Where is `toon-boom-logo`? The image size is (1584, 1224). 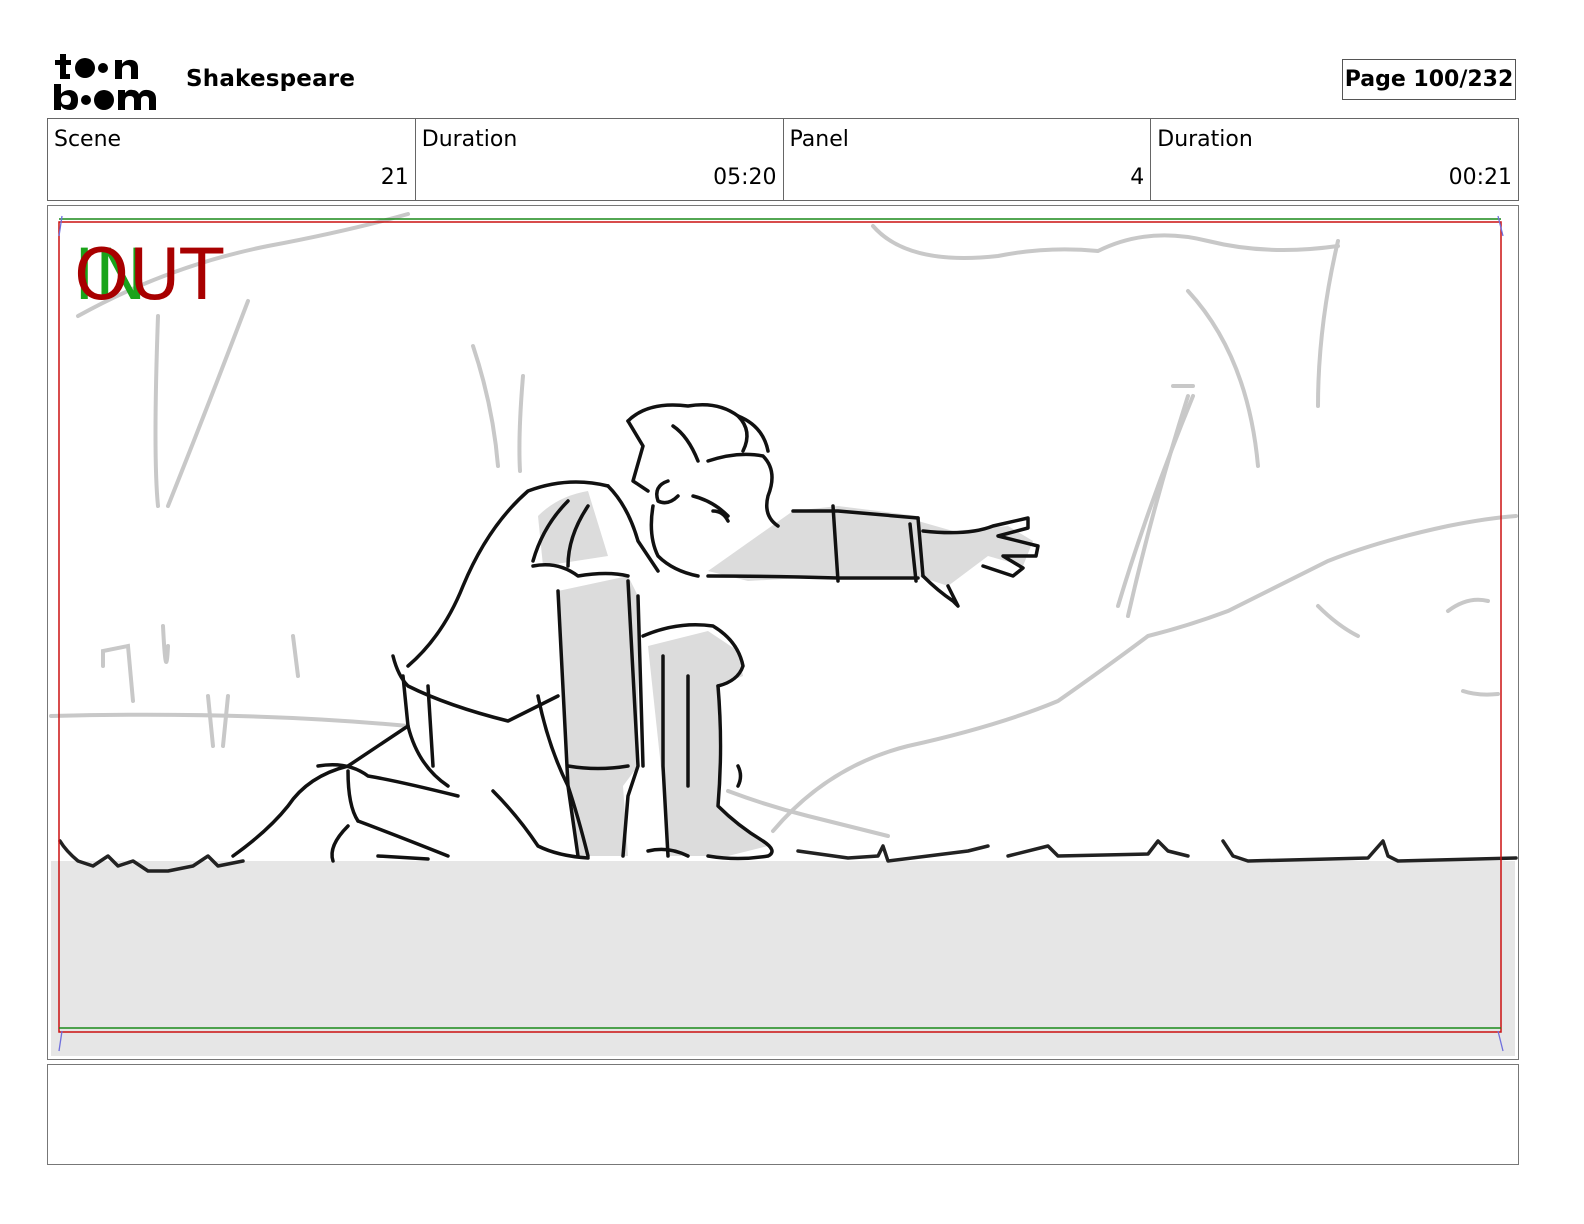 toon-boom-logo is located at coordinates (108, 82).